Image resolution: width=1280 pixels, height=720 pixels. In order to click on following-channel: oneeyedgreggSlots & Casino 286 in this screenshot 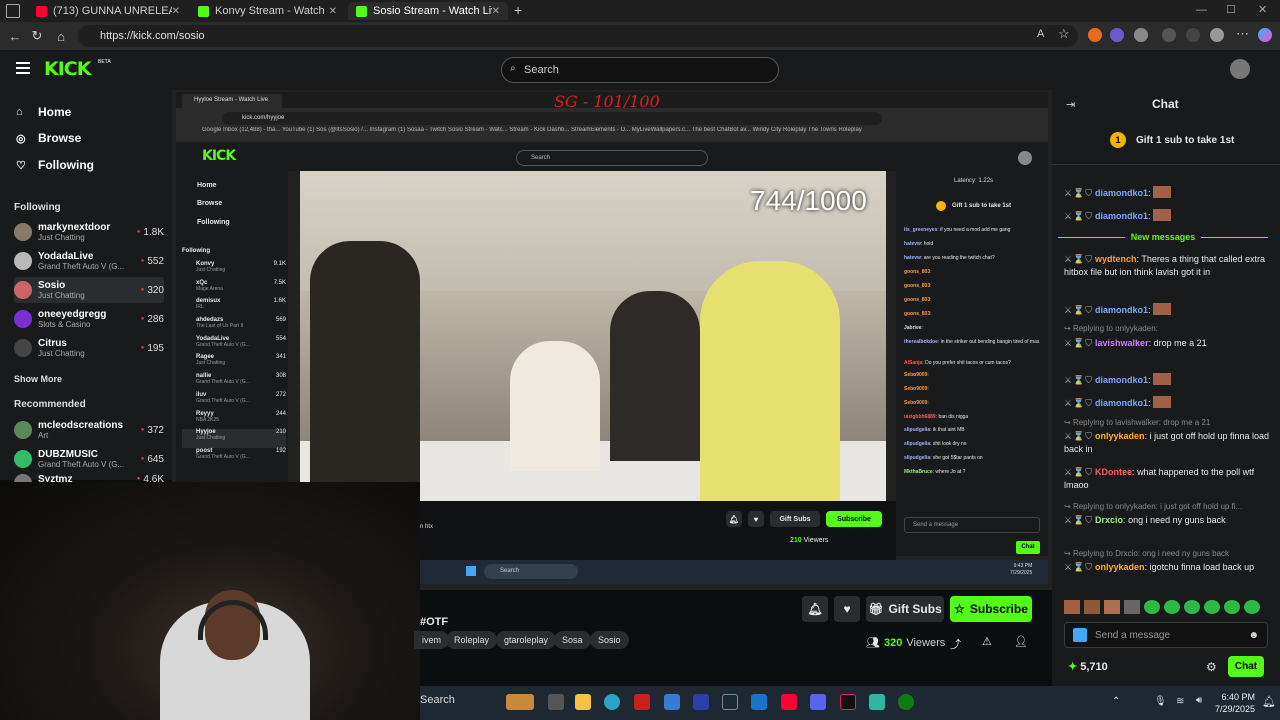, I will do `click(89, 319)`.